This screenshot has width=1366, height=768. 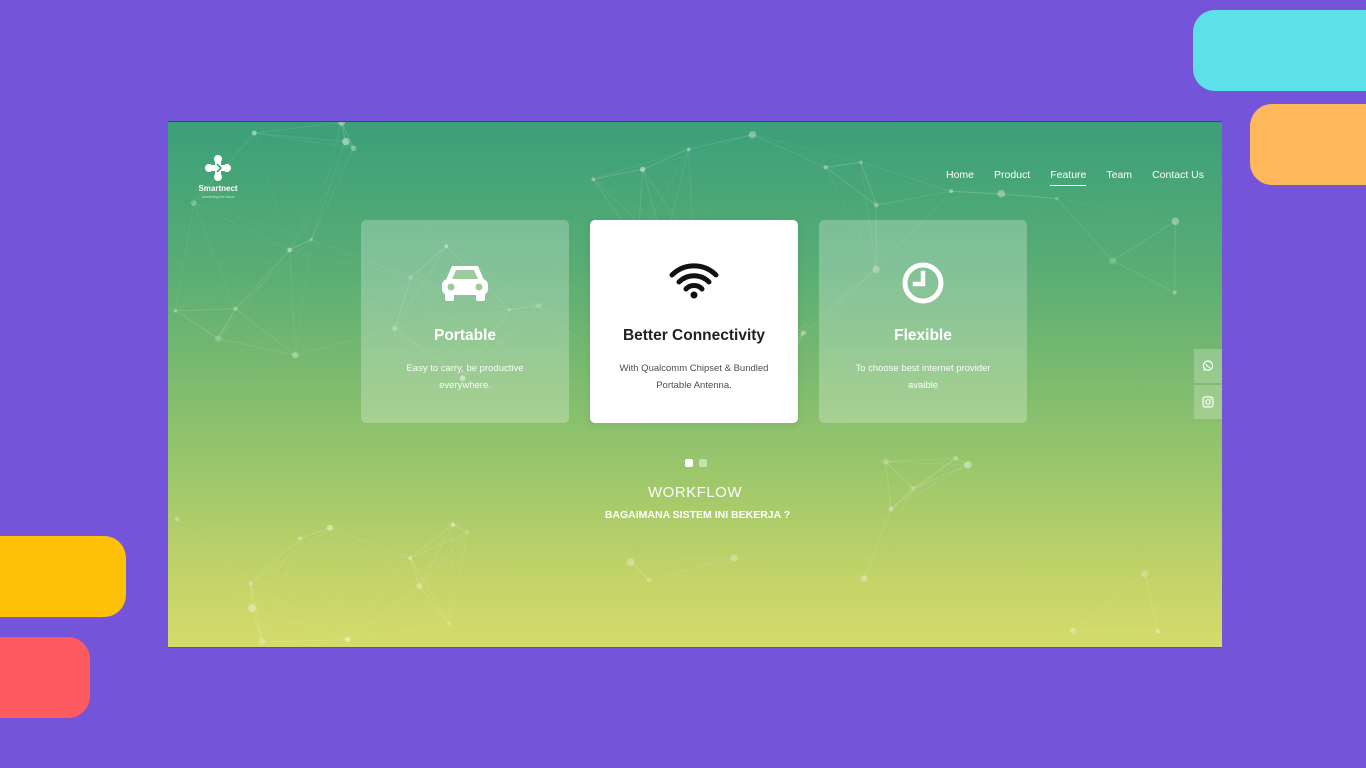 What do you see at coordinates (218, 168) in the screenshot?
I see `smartnect-logo-icon` at bounding box center [218, 168].